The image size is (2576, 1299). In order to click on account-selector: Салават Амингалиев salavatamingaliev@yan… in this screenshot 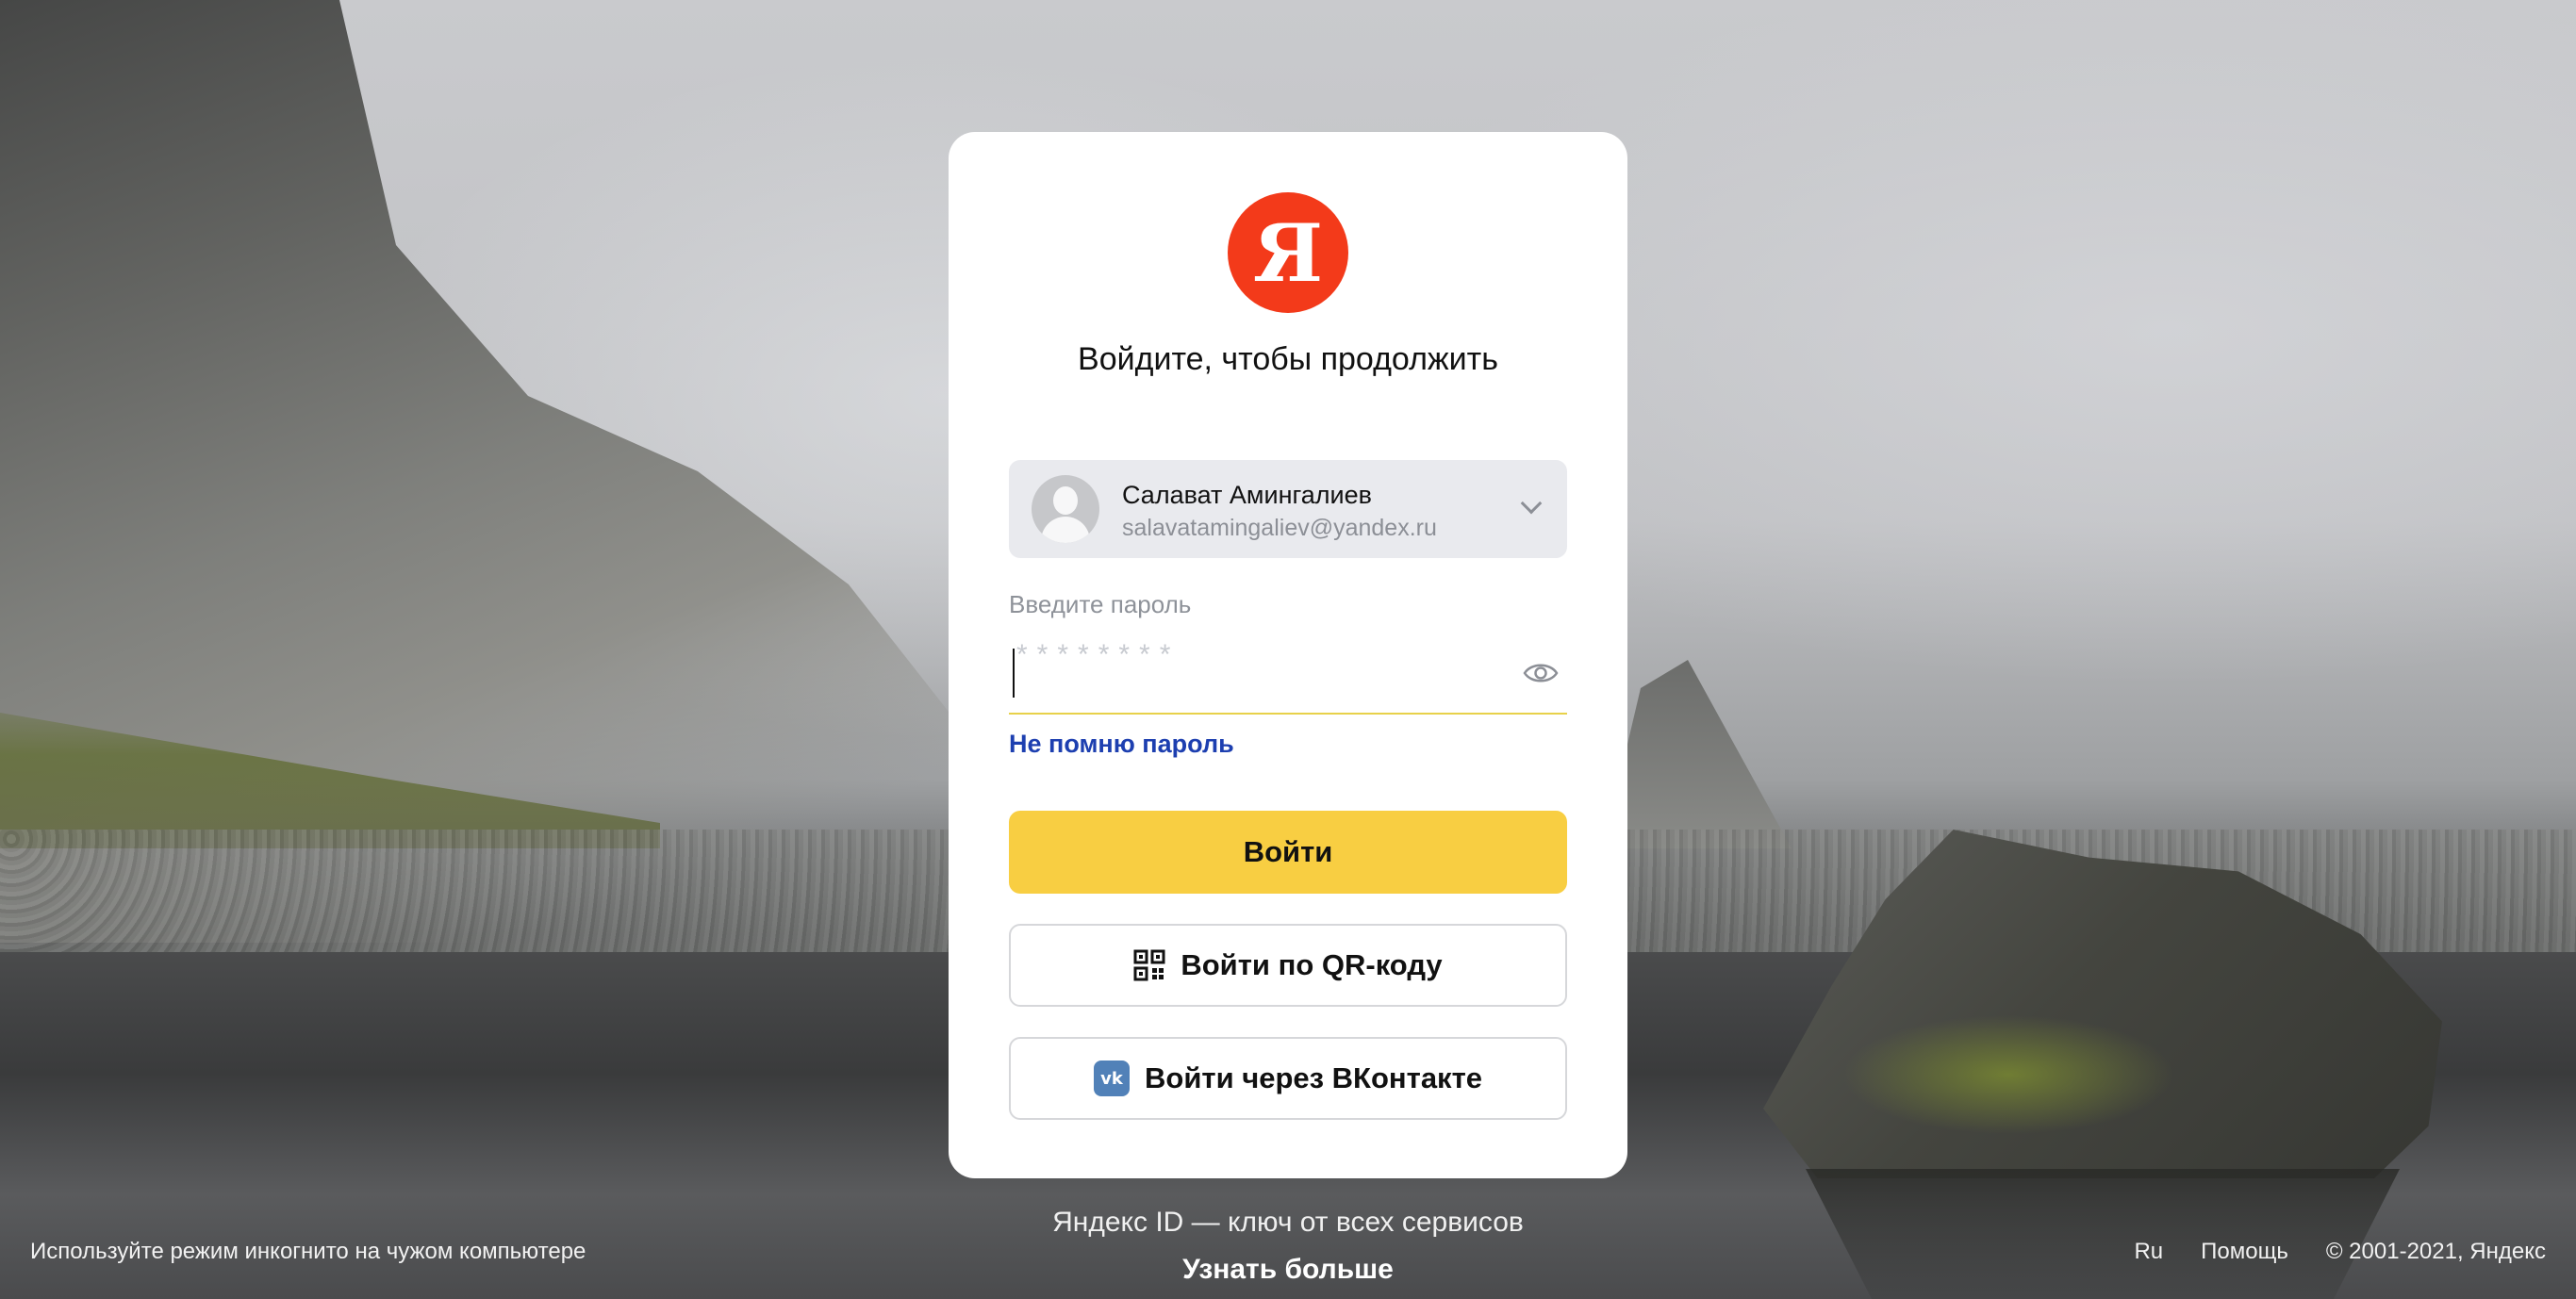, I will do `click(1288, 509)`.